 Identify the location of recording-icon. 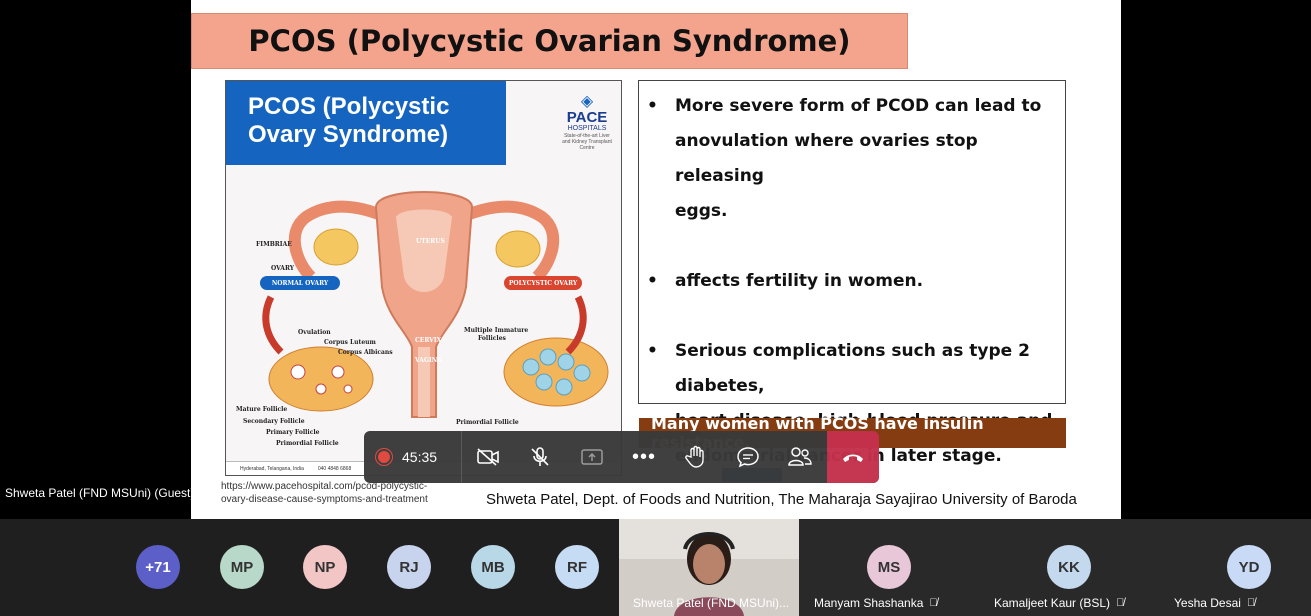
(384, 457).